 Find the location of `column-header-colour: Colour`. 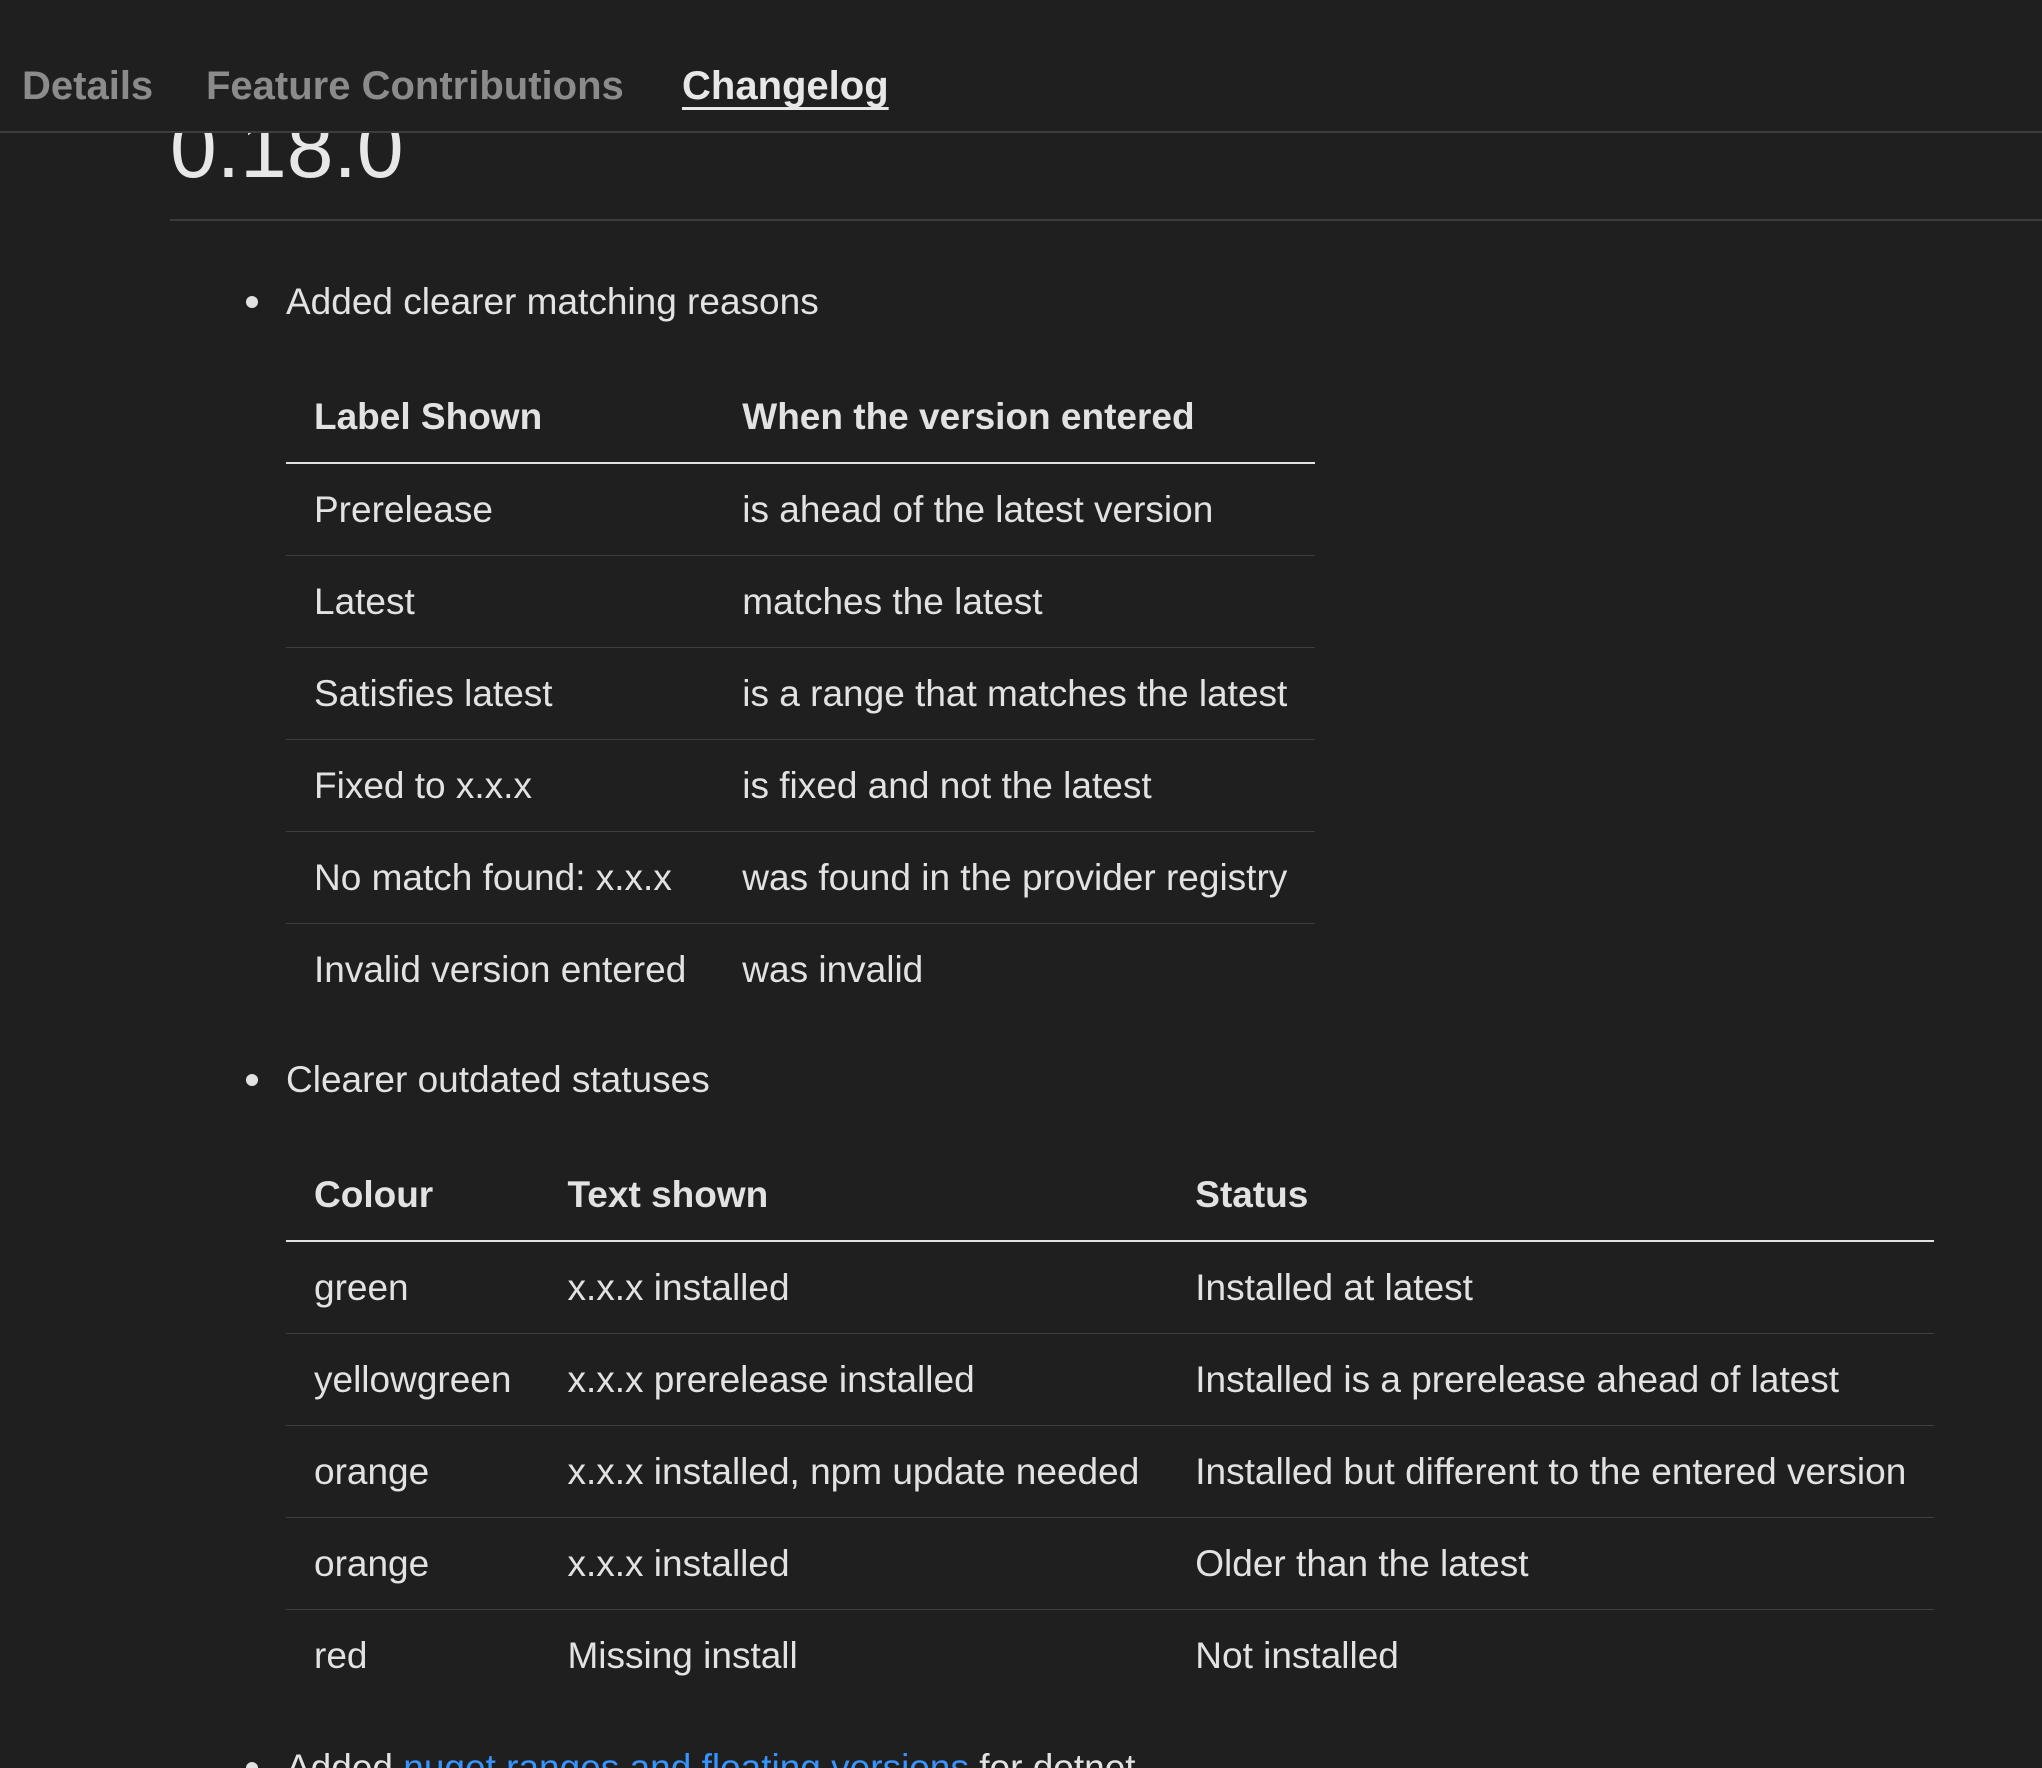

column-header-colour: Colour is located at coordinates (413, 1196).